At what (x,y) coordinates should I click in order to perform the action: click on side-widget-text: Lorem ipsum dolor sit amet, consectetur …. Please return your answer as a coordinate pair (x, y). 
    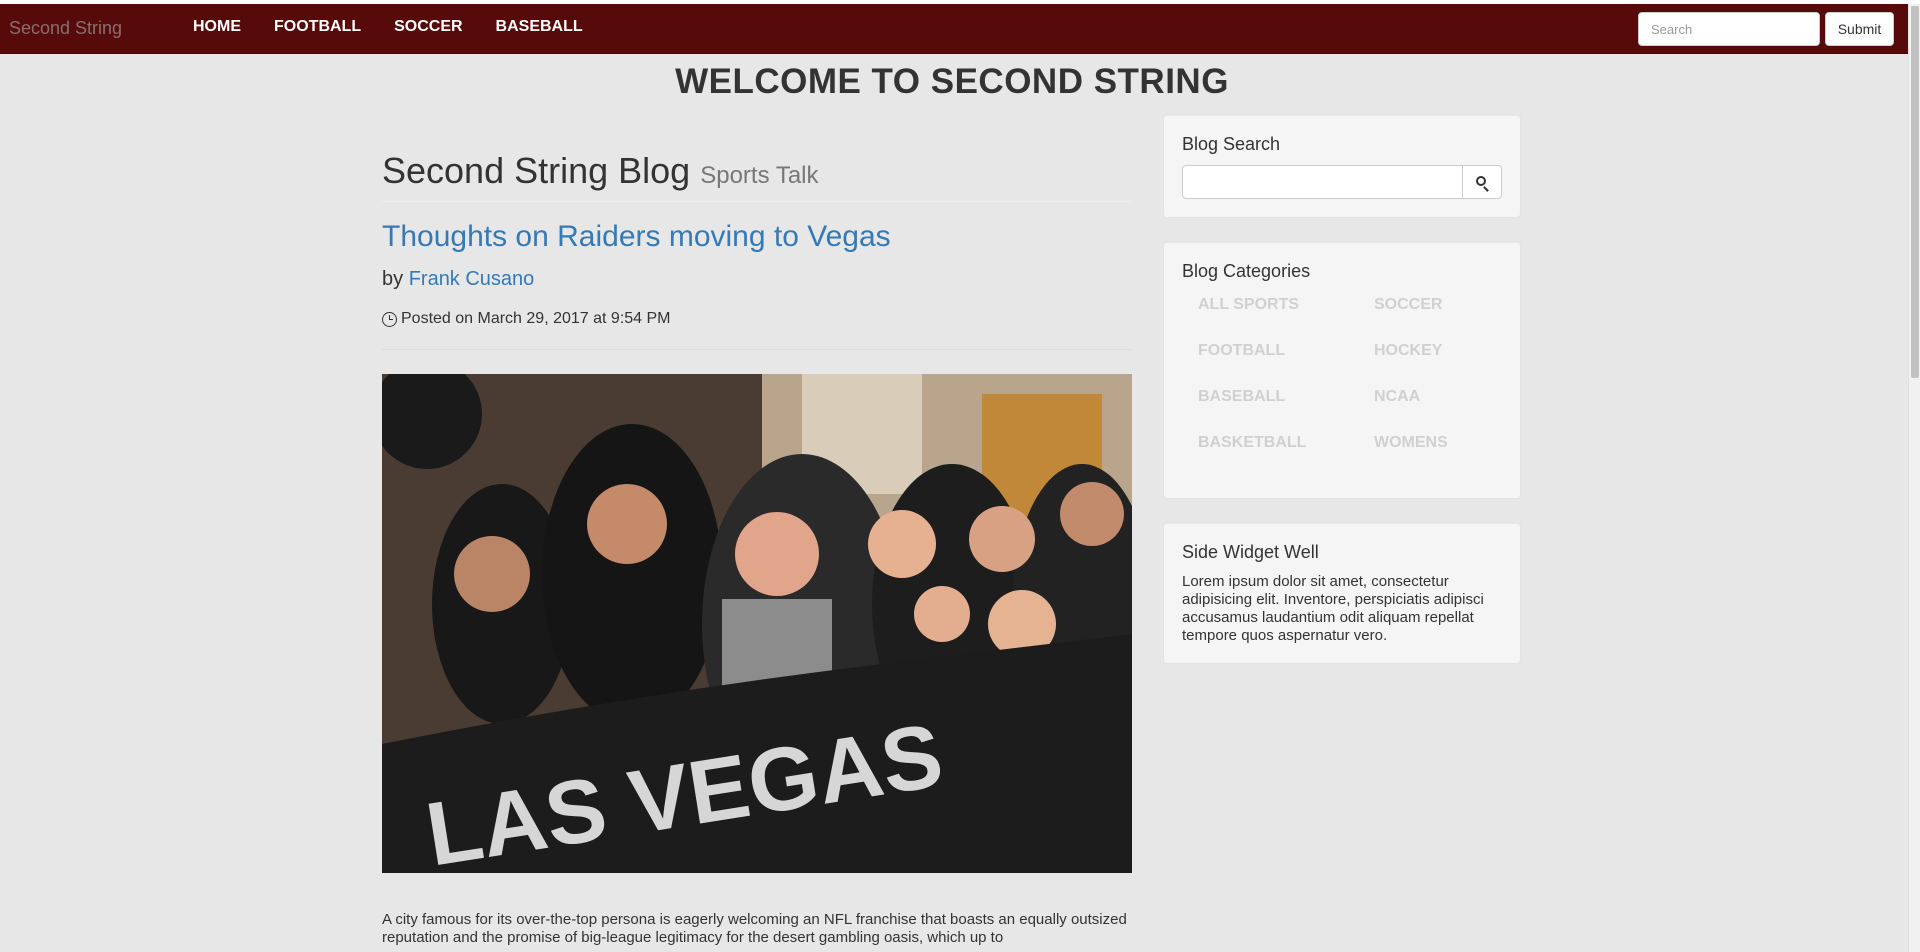
    Looking at the image, I should click on (1333, 608).